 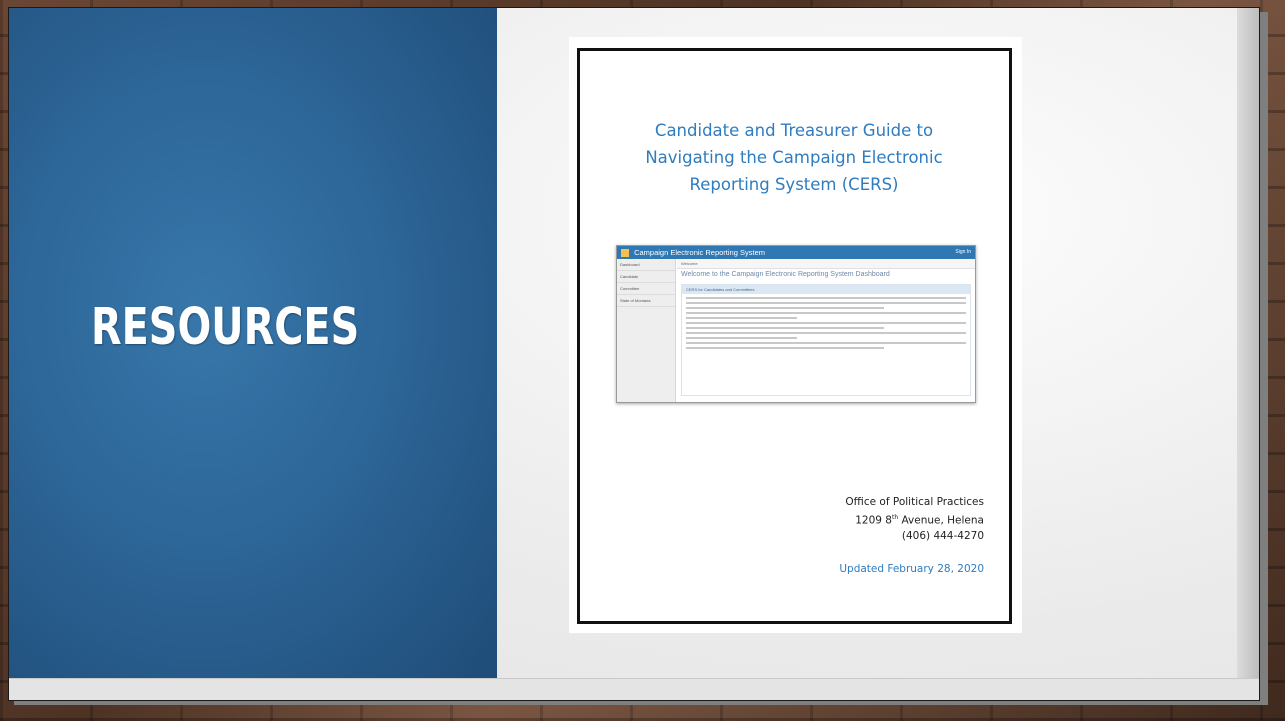 What do you see at coordinates (1248, 343) in the screenshot?
I see `slide-right-edge` at bounding box center [1248, 343].